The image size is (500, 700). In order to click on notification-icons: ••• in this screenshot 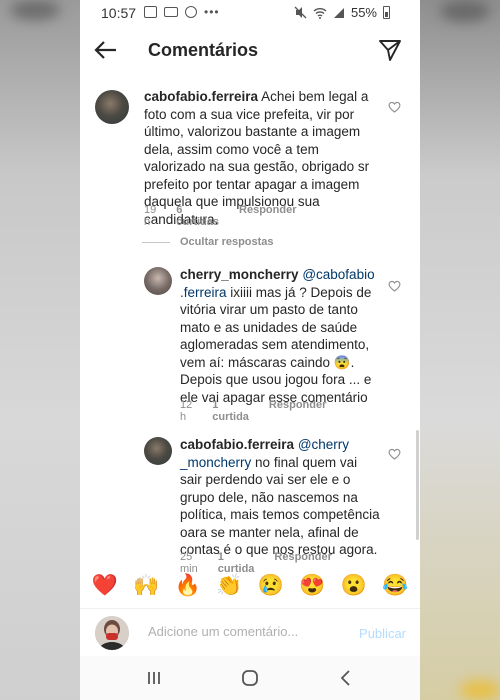, I will do `click(182, 12)`.